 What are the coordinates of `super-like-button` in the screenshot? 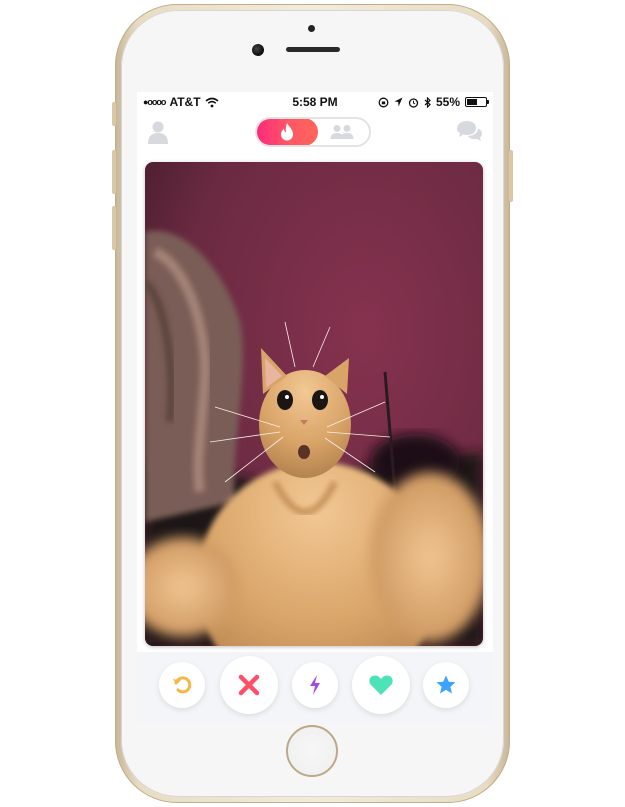 It's located at (446, 685).